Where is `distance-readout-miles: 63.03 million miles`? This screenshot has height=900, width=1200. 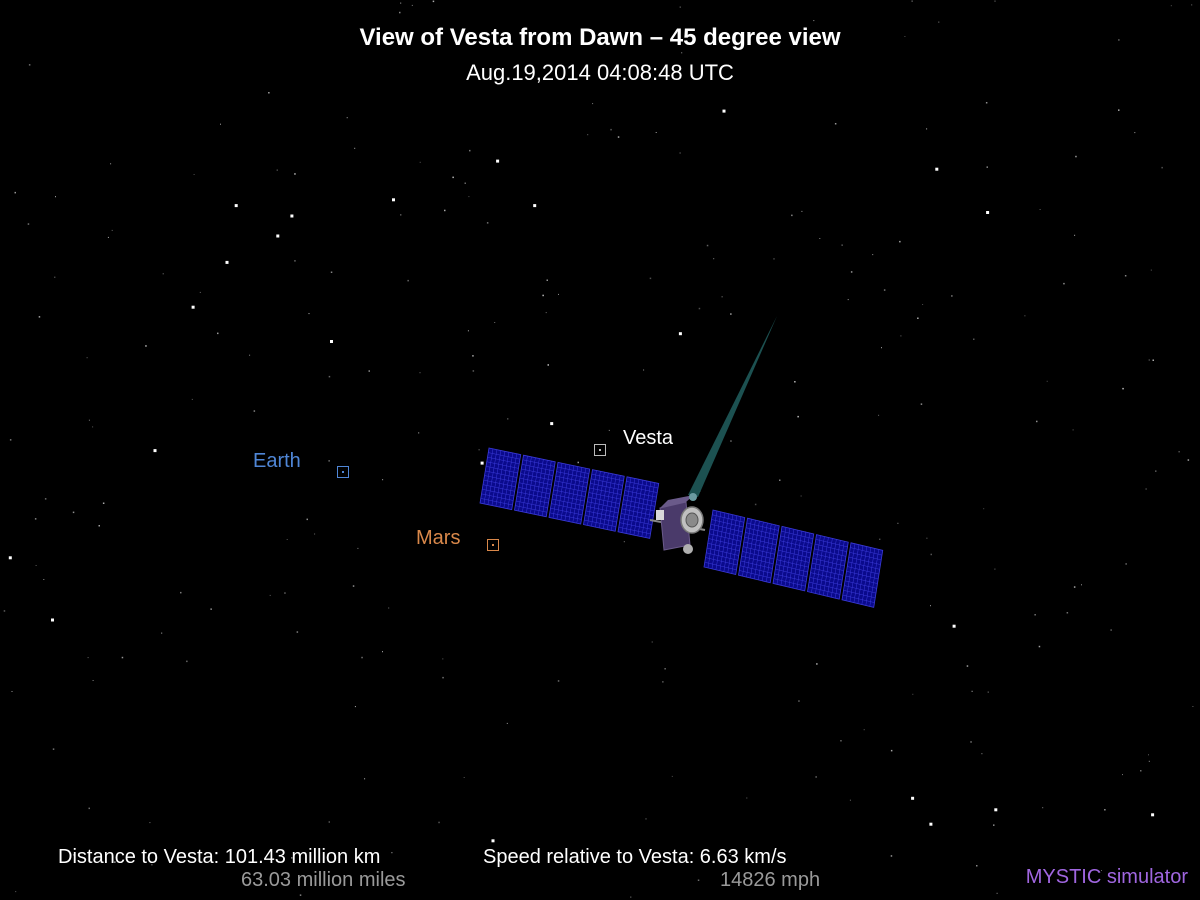 distance-readout-miles: 63.03 million miles is located at coordinates (323, 880).